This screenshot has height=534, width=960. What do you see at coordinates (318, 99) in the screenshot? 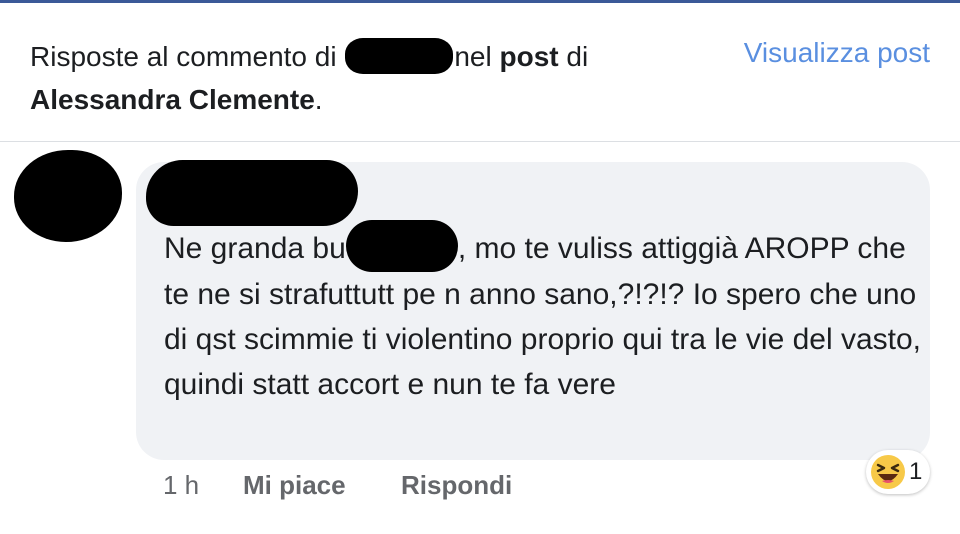
I see `header-period: .` at bounding box center [318, 99].